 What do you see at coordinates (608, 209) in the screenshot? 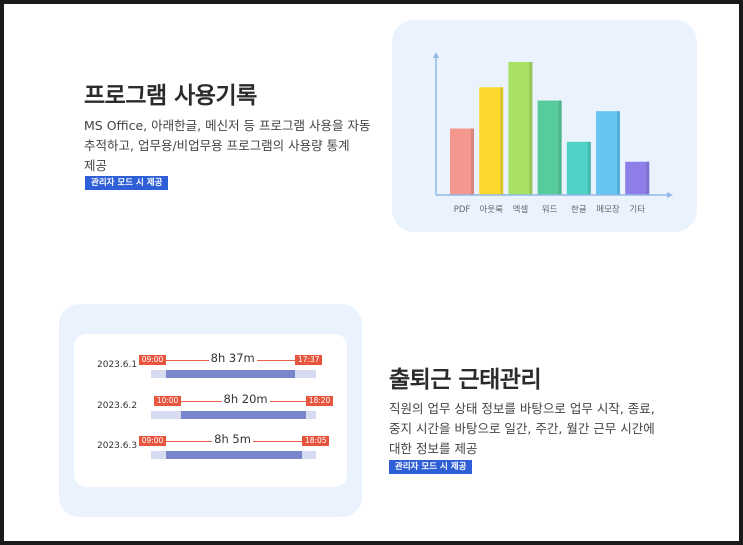
I see `chart-x-tick-label: 메모장` at bounding box center [608, 209].